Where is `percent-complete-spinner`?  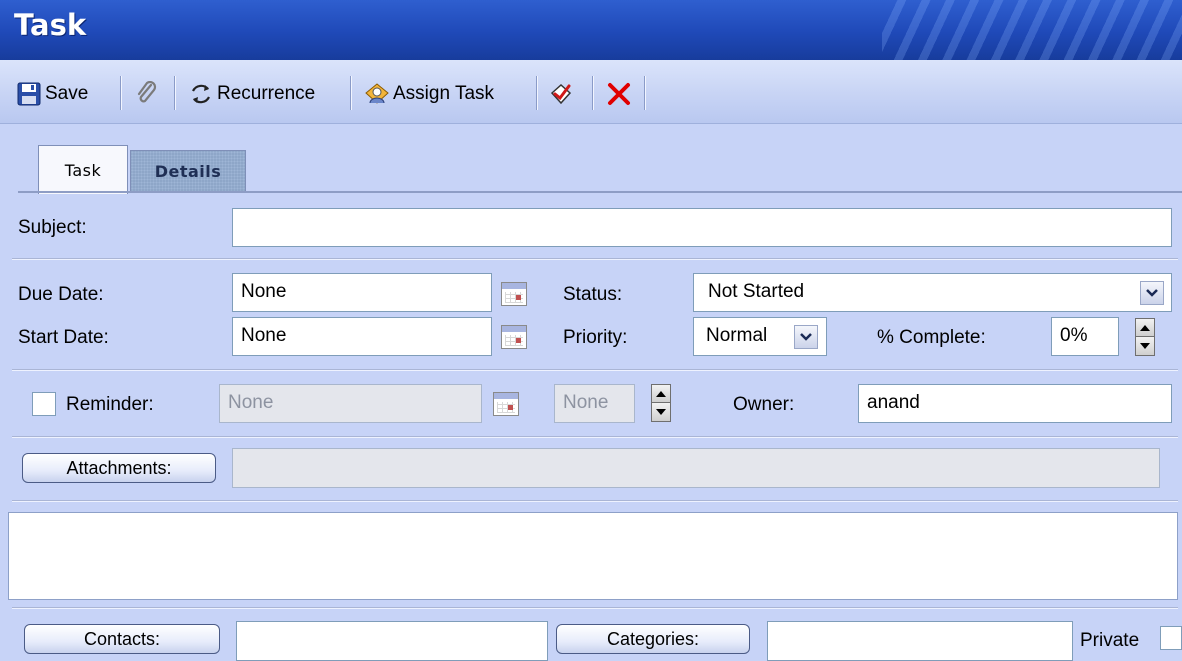
percent-complete-spinner is located at coordinates (1145, 337).